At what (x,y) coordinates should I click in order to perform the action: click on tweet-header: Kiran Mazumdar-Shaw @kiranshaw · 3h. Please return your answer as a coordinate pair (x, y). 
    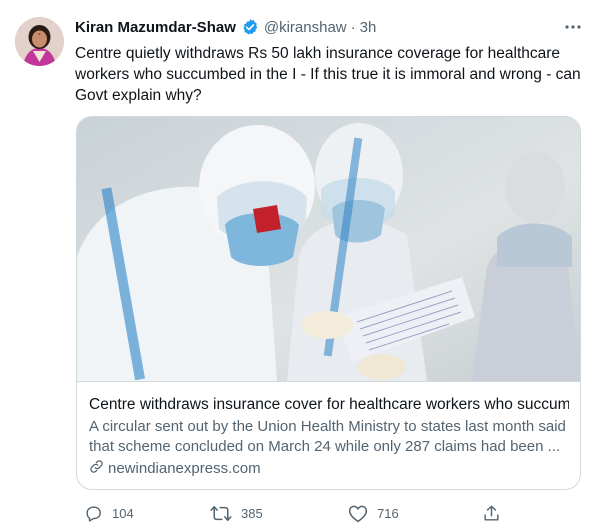
    Looking at the image, I should click on (225, 27).